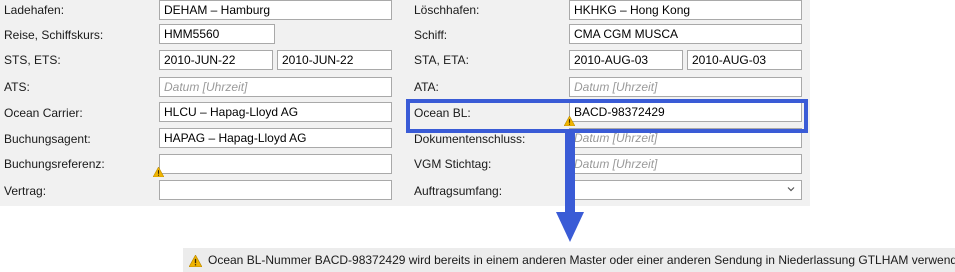 The width and height of the screenshot is (955, 272). I want to click on ats-field: Datum [Uhrzeit], so click(275, 87).